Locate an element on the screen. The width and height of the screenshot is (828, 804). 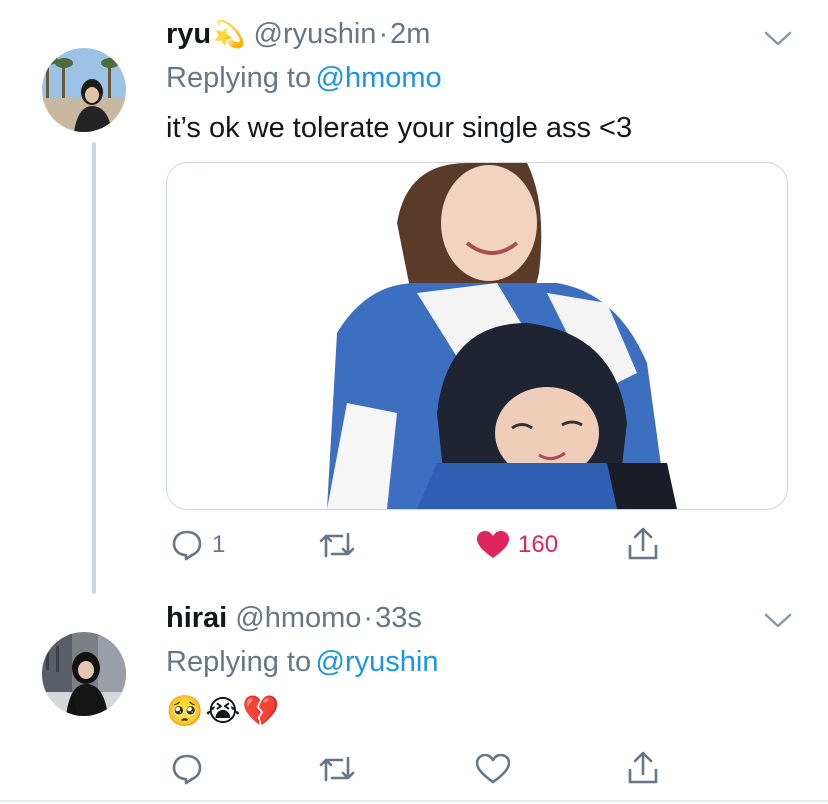
handle: @hmomo is located at coordinates (298, 618).